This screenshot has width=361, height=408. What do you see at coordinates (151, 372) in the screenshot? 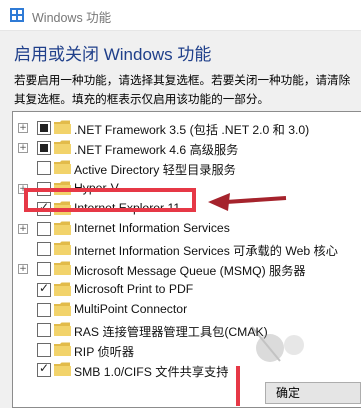
I see `feature-label: SMB 1.0/CIFS 文件共享支持` at bounding box center [151, 372].